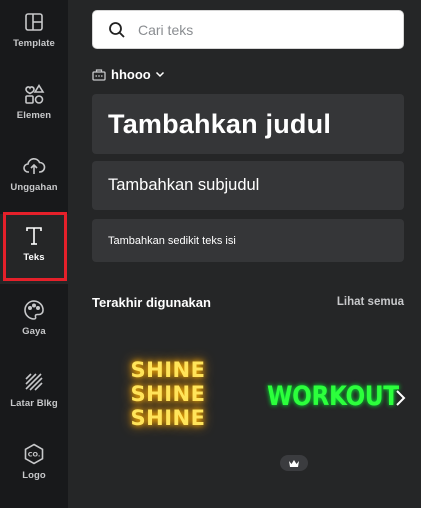 The width and height of the screenshot is (421, 508). Describe the element at coordinates (99, 74) in the screenshot. I see `brand-kit-icon` at that location.